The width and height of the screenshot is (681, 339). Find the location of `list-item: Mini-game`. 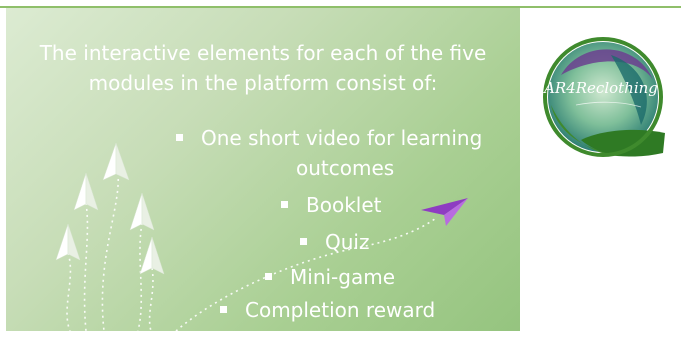

list-item: Mini-game is located at coordinates (330, 277).